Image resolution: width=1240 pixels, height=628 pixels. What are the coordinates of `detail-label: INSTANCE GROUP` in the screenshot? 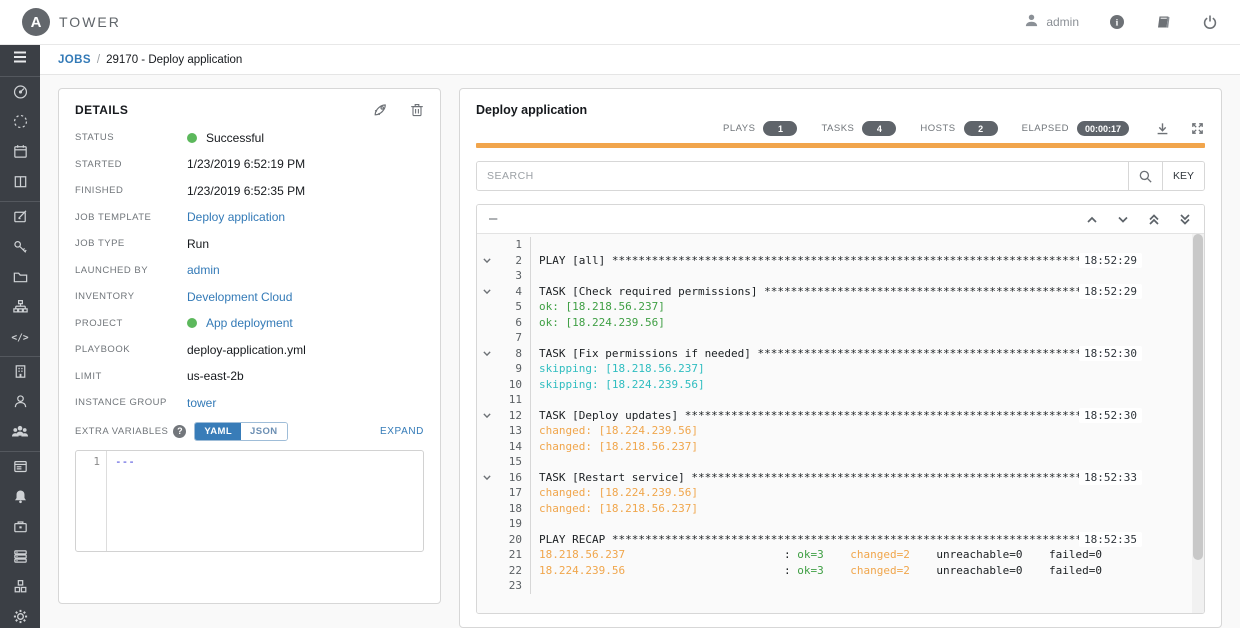 It's located at (121, 402).